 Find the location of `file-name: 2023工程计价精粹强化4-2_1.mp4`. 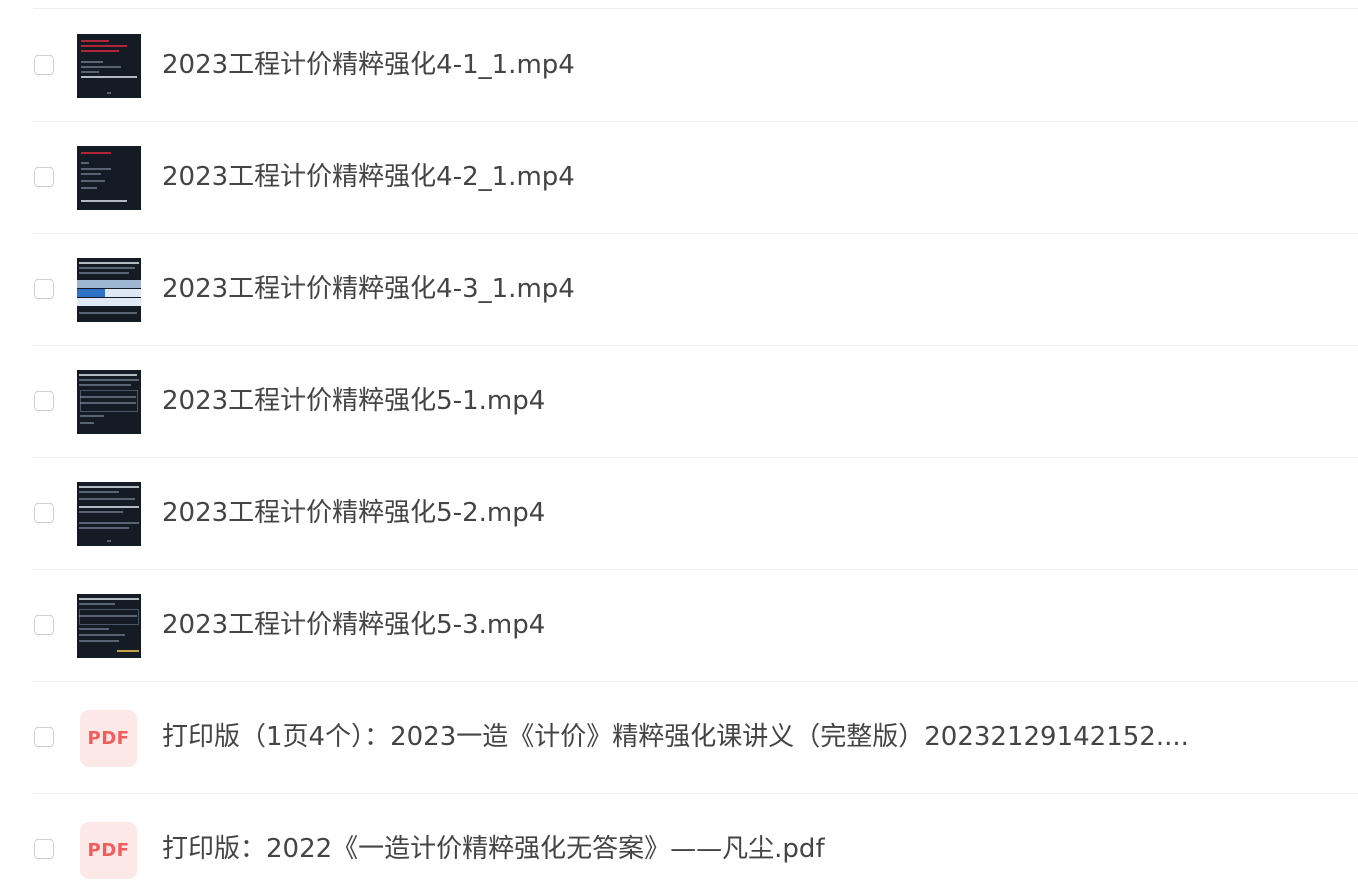

file-name: 2023工程计价精粹强化4-2_1.mp4 is located at coordinates (368, 177).